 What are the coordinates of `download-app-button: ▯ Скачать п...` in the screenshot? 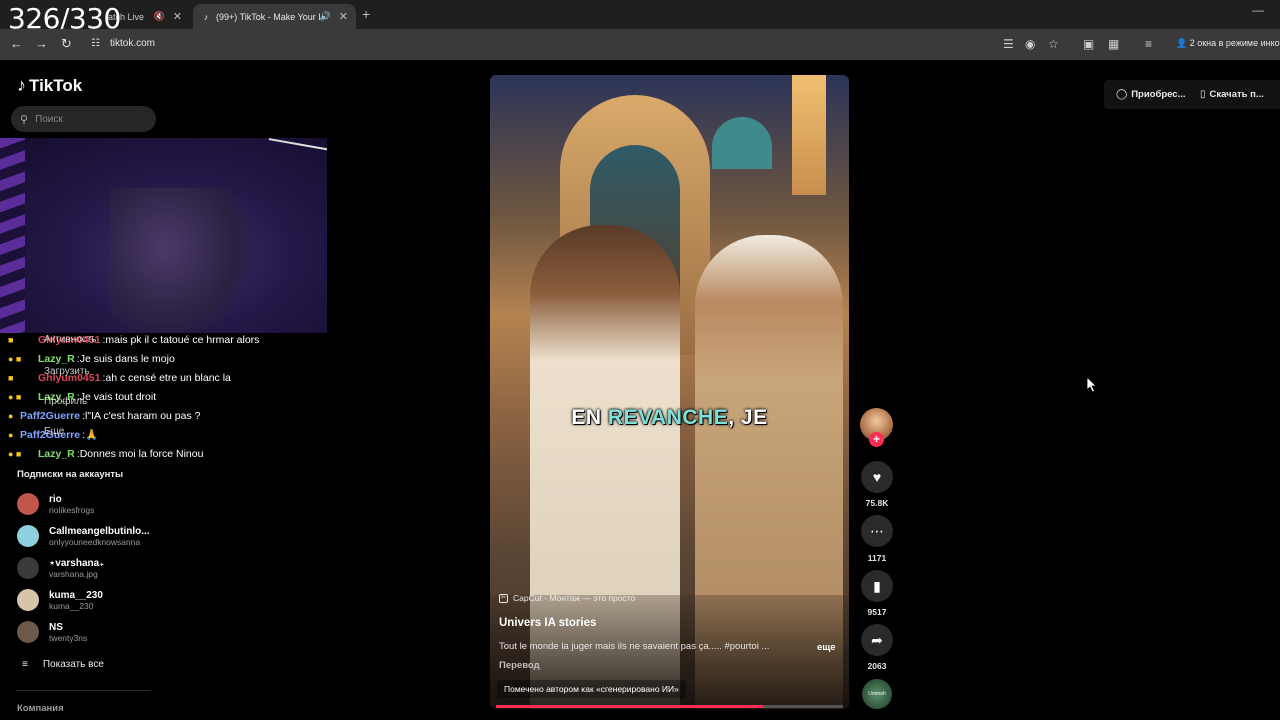 It's located at (1232, 94).